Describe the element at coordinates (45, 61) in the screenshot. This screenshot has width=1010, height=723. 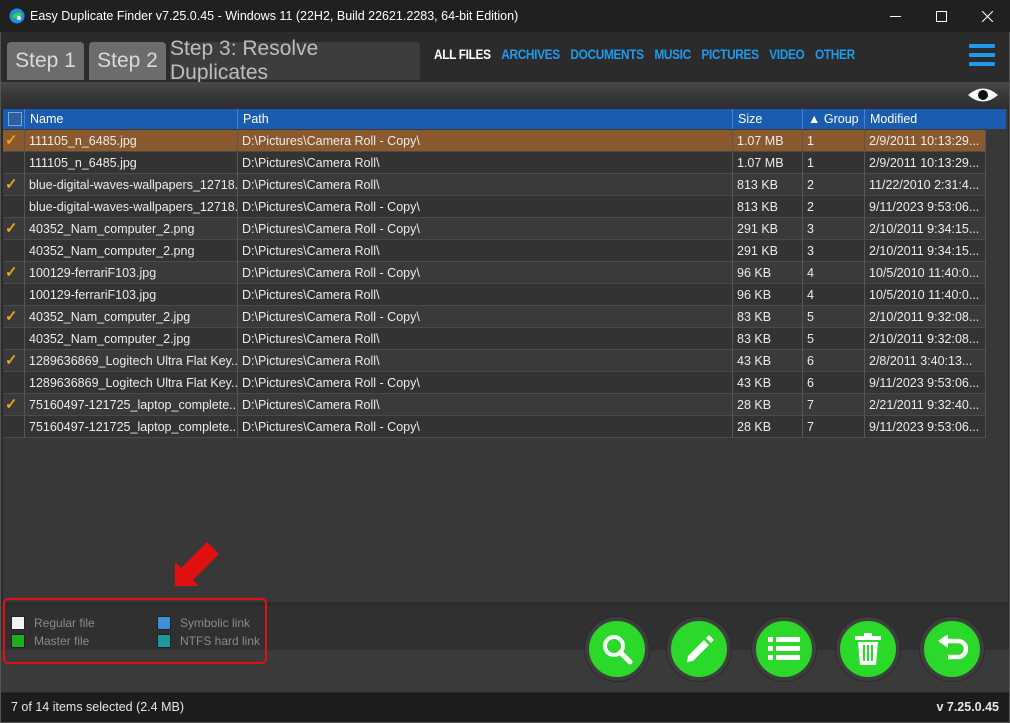
I see `tab-step-1: Step 1` at that location.